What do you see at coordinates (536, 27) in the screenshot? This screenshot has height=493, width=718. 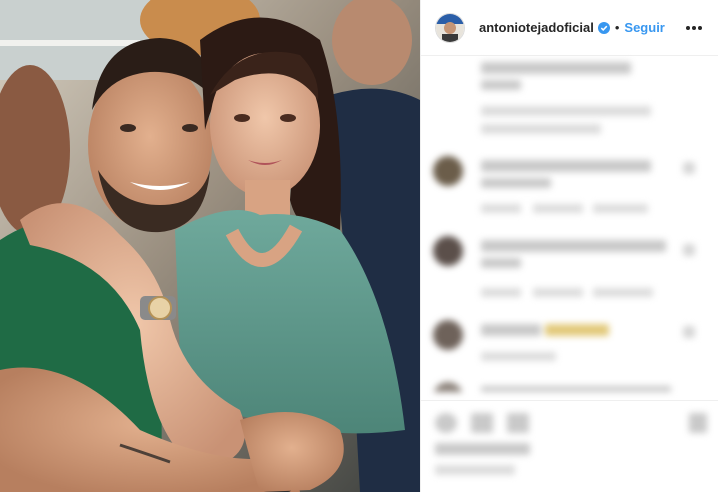 I see `username-link: antoniotejadoficial` at bounding box center [536, 27].